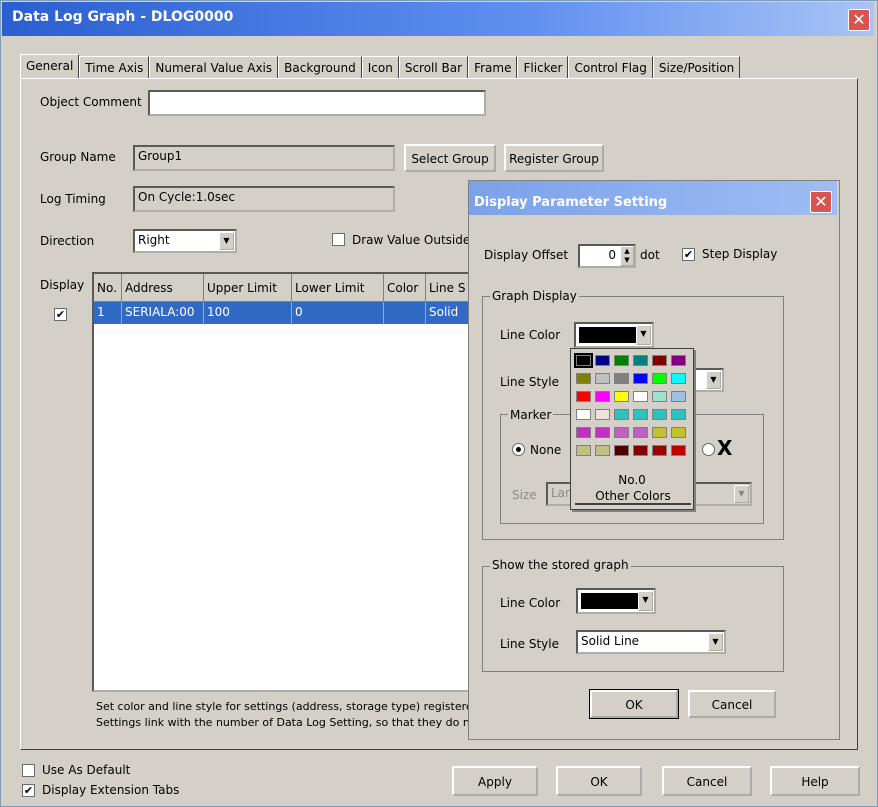 Image resolution: width=878 pixels, height=807 pixels. I want to click on tab-icon: Icon, so click(380, 67).